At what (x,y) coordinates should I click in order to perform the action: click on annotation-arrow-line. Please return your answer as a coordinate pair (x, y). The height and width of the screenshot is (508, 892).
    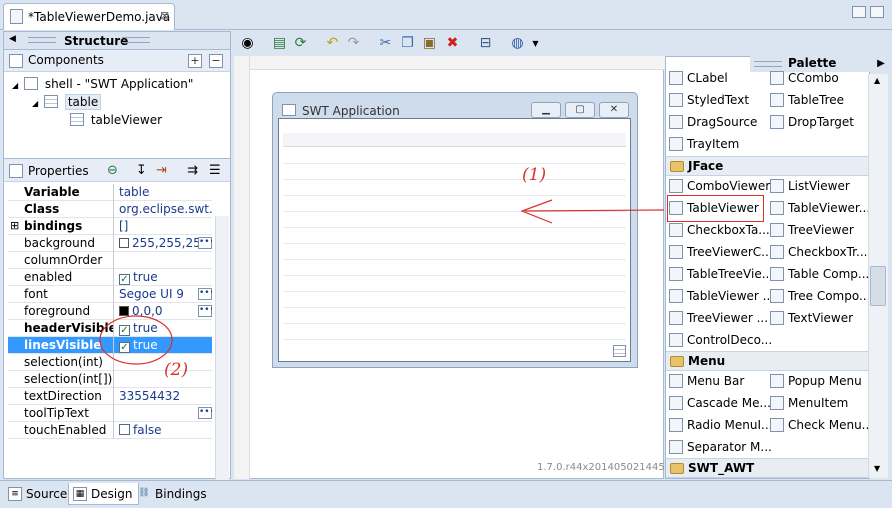
    Looking at the image, I should click on (594, 210).